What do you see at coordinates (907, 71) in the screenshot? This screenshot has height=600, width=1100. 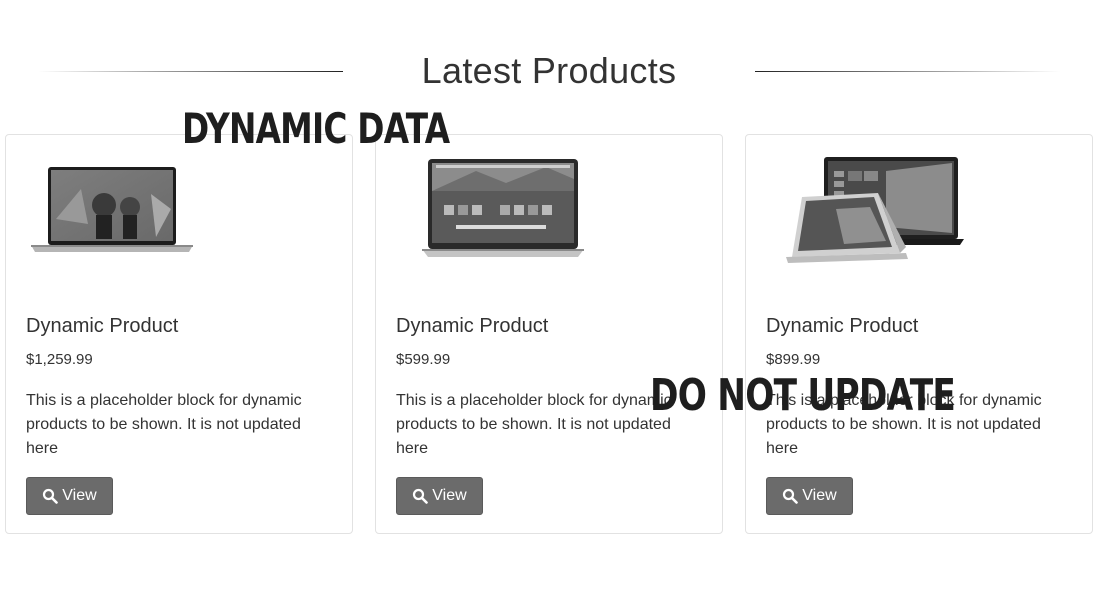 I see `header-divider-right` at bounding box center [907, 71].